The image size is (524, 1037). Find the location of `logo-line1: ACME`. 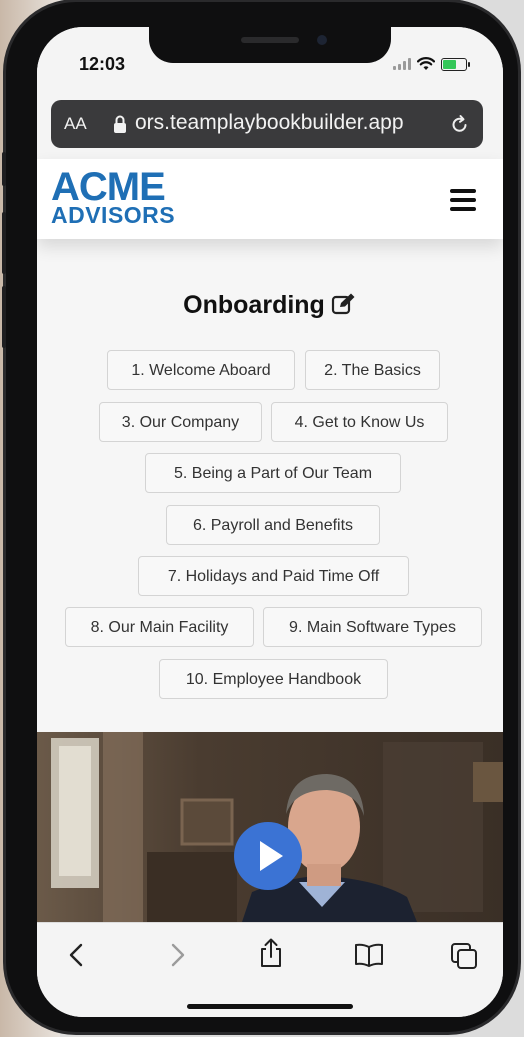

logo-line1: ACME is located at coordinates (108, 187).